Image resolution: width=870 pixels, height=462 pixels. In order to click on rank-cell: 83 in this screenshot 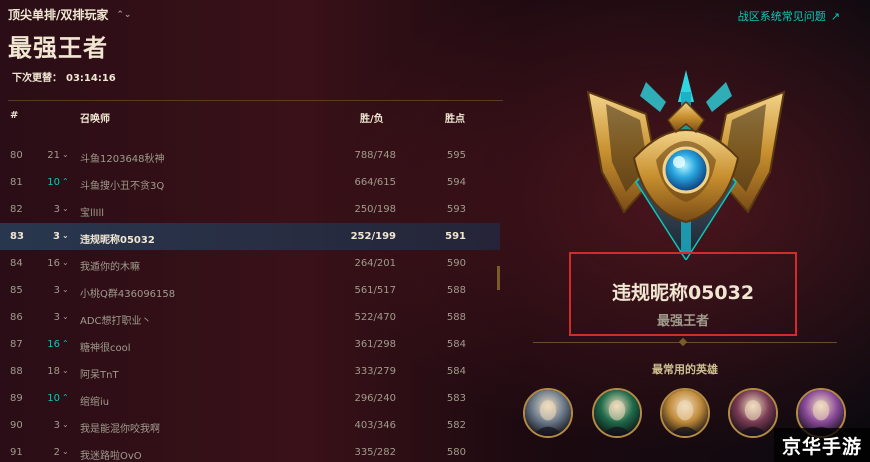, I will do `click(17, 236)`.